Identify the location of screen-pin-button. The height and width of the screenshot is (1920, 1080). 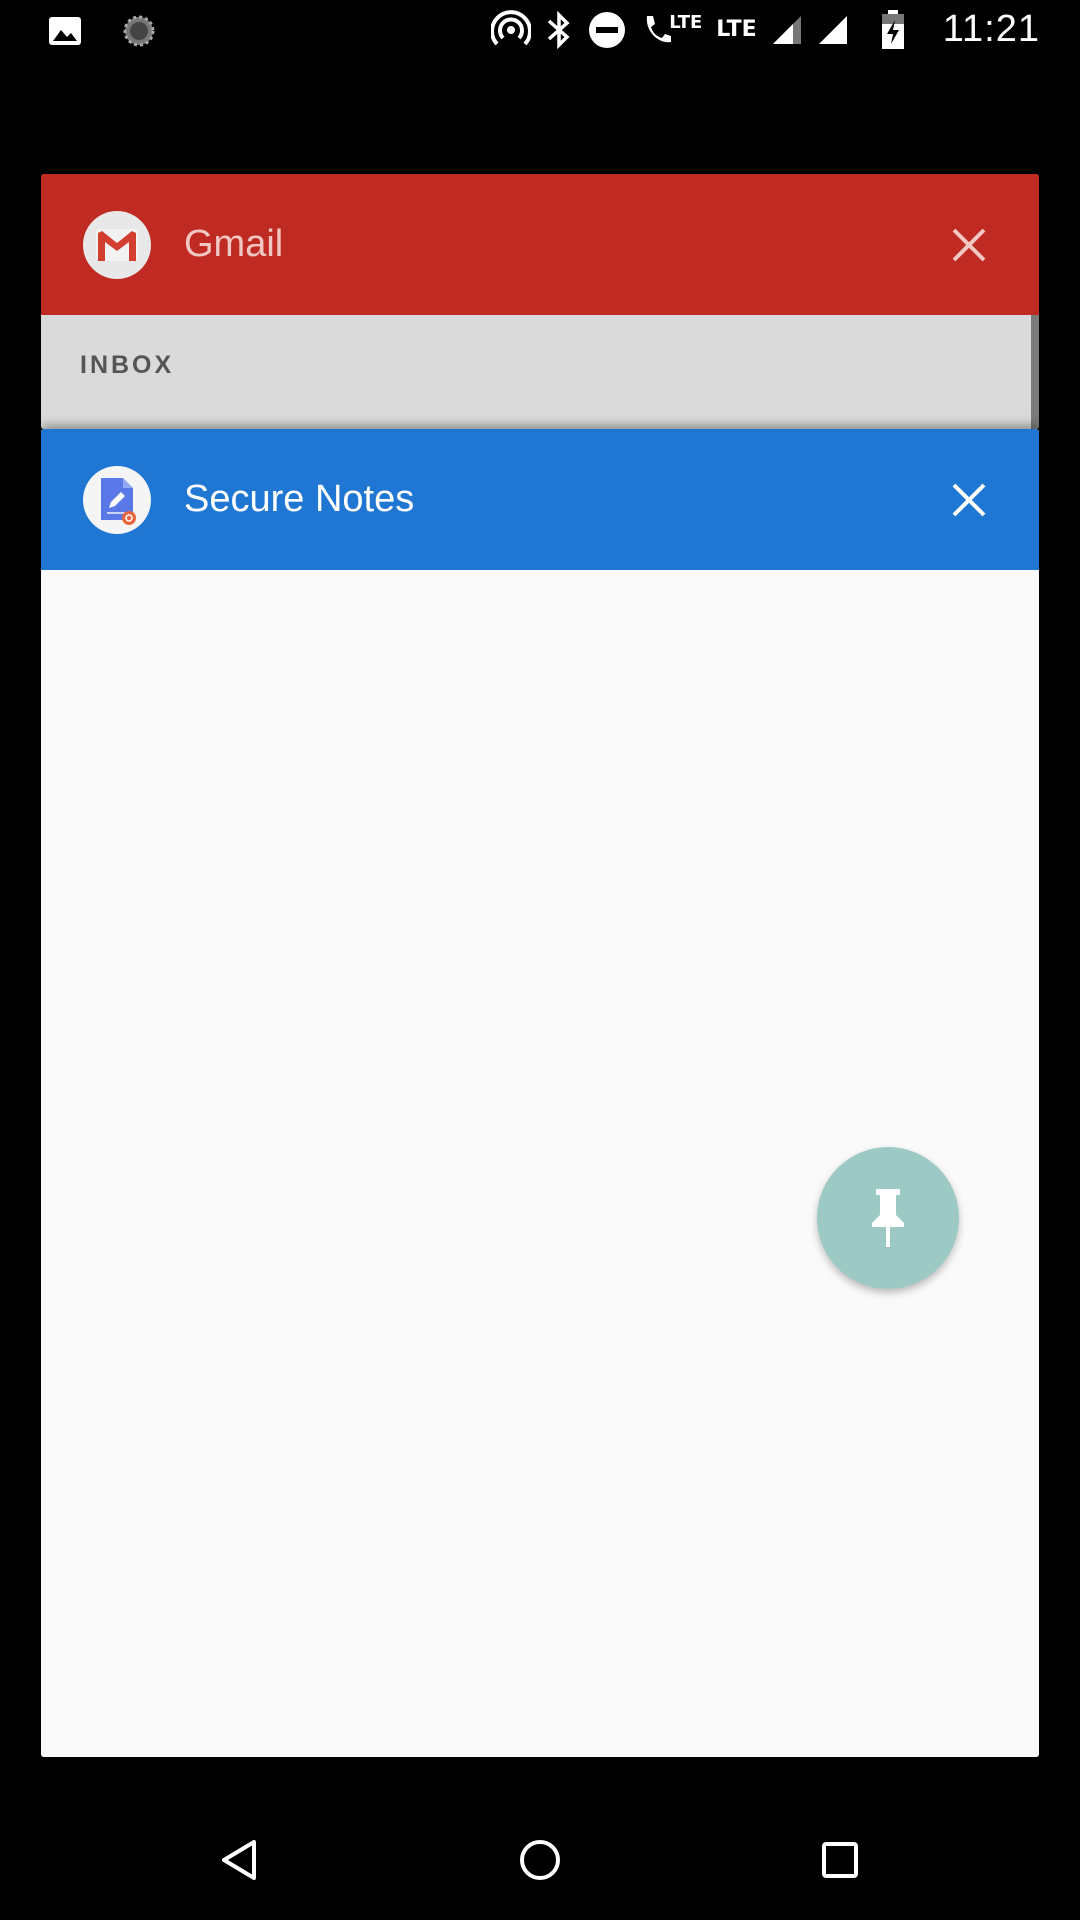
(888, 1218).